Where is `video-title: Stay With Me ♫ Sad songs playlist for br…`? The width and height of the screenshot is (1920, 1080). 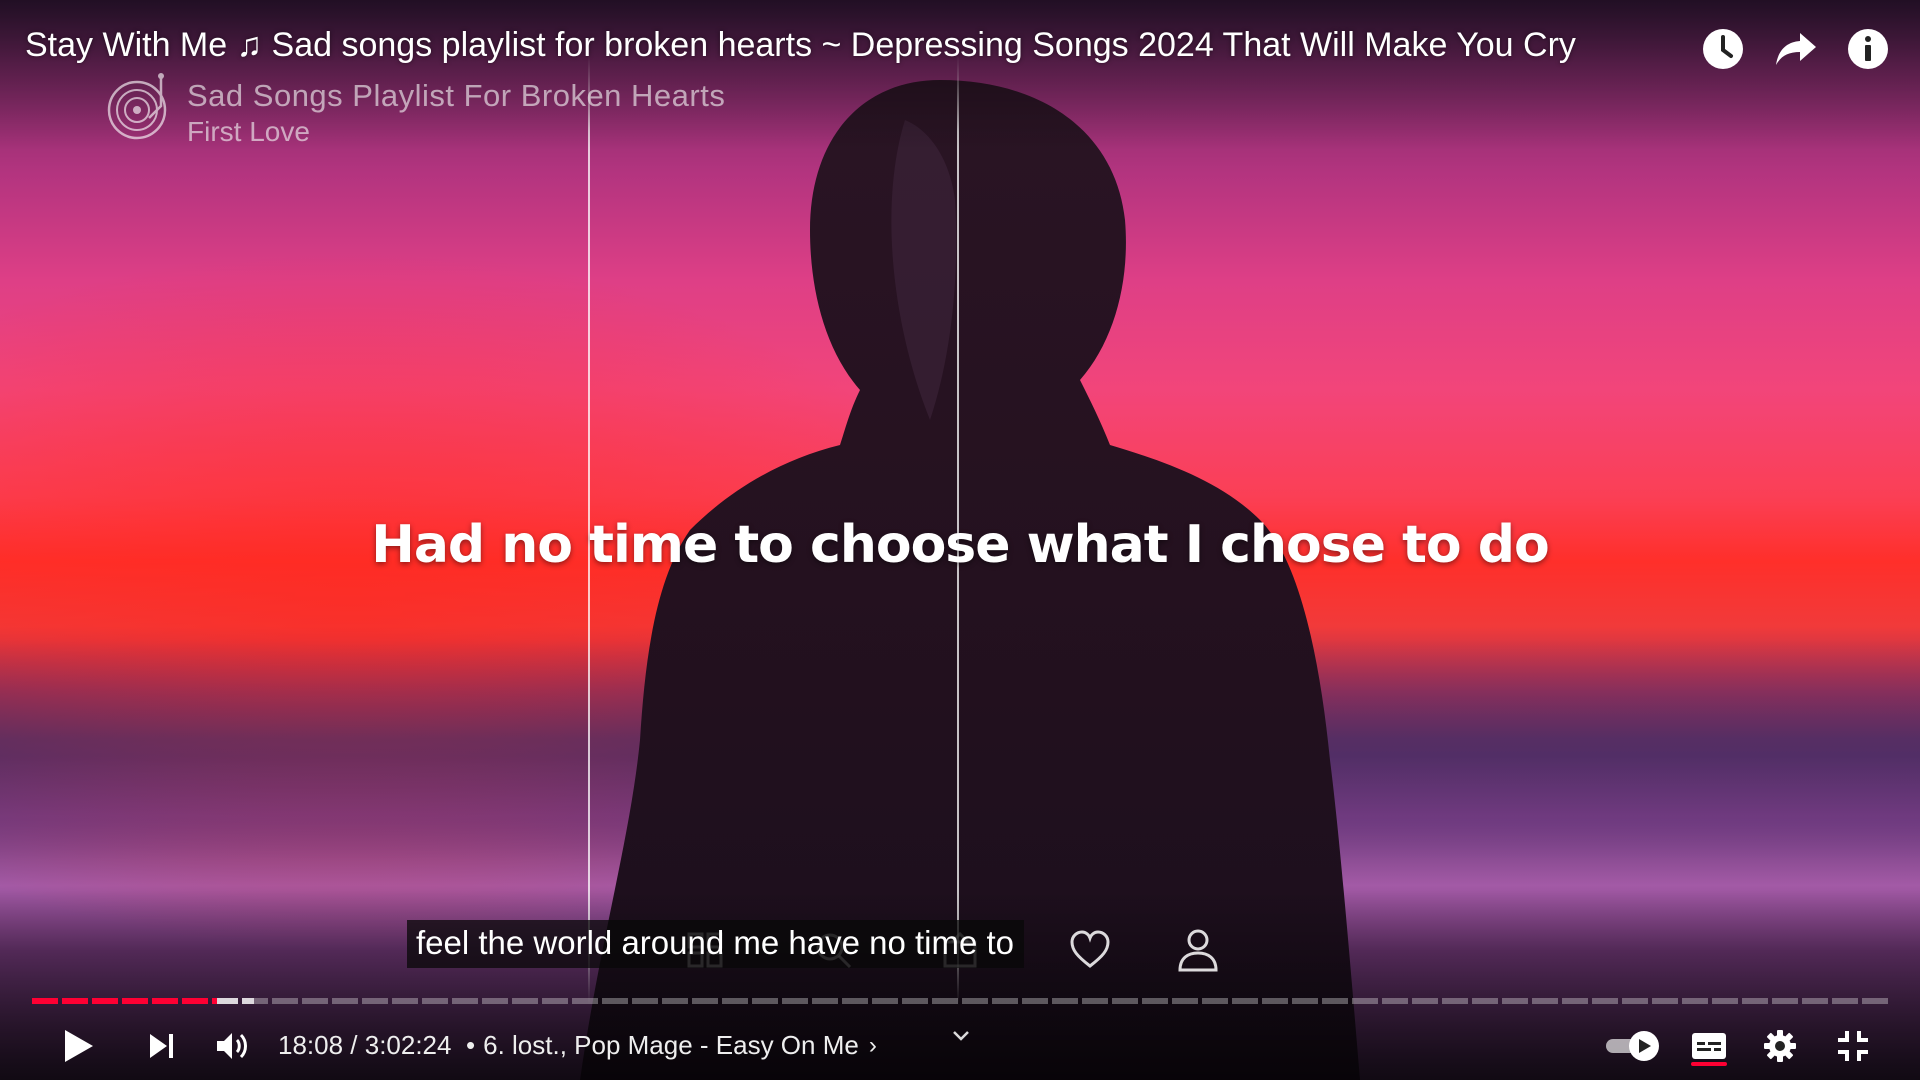 video-title: Stay With Me ♫ Sad songs playlist for br… is located at coordinates (800, 45).